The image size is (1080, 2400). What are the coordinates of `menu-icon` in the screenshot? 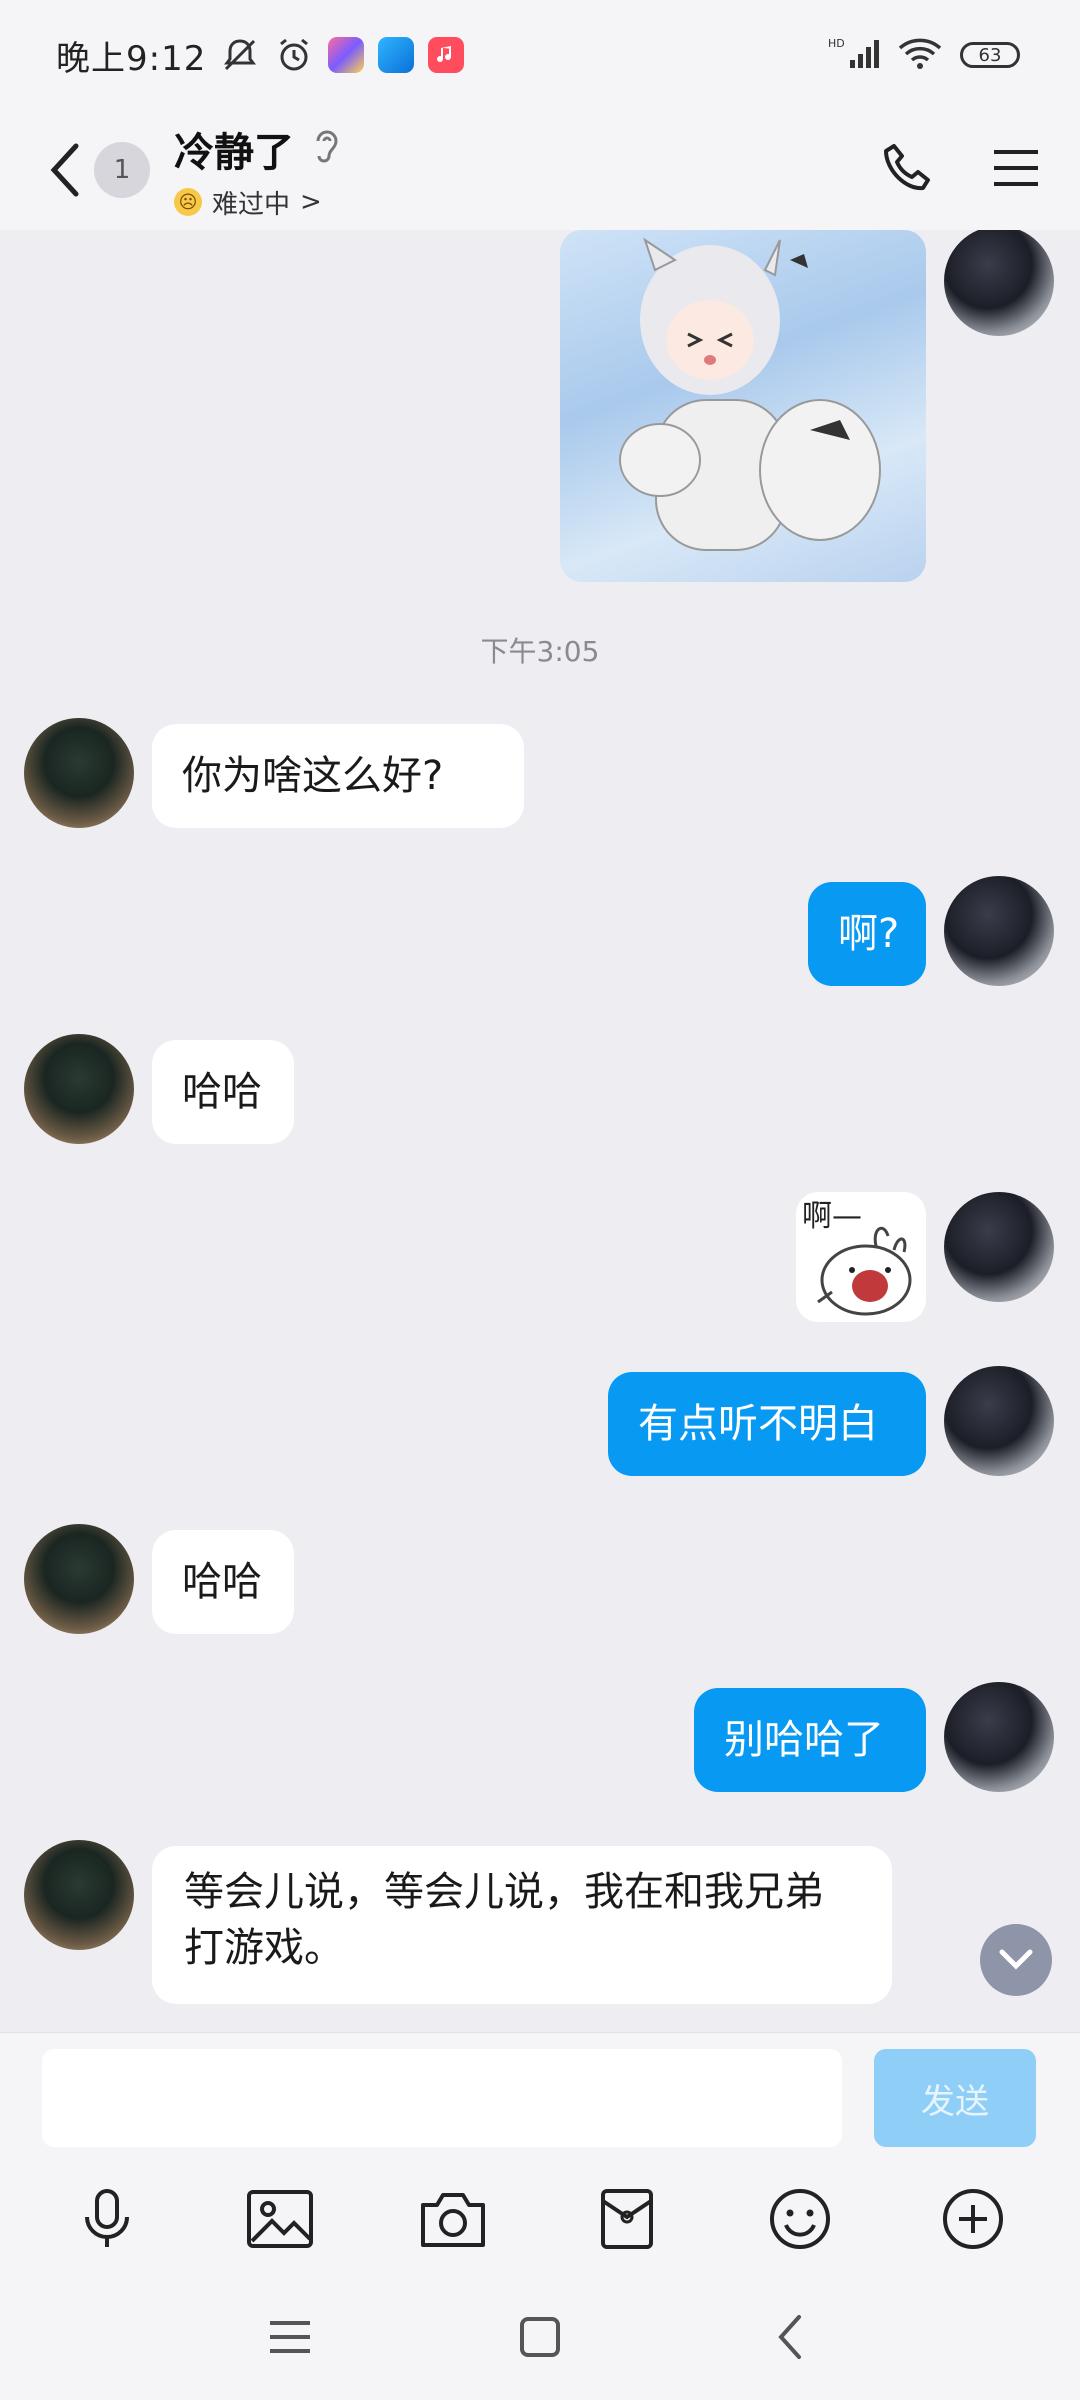 It's located at (1016, 168).